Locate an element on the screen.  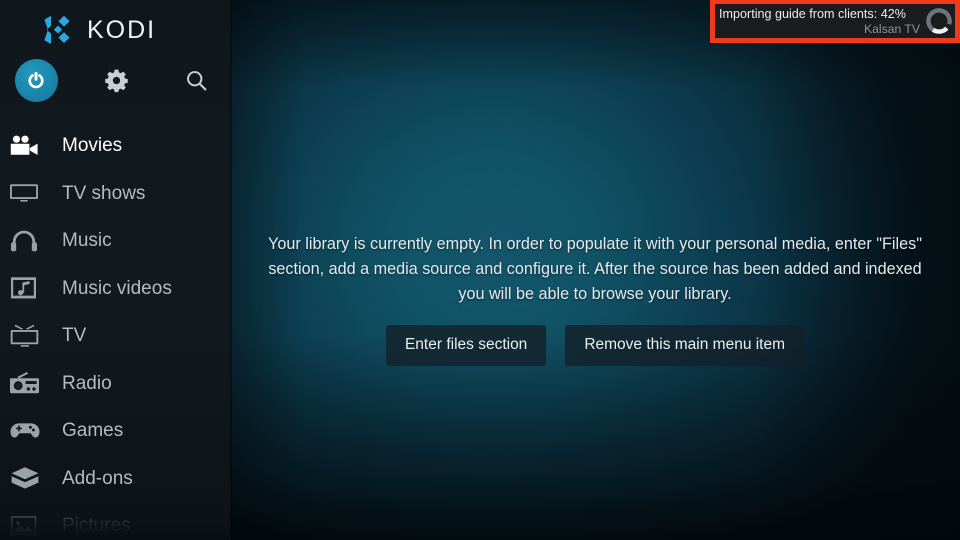
sidebar-item-add-ons: Add-ons is located at coordinates (115, 479).